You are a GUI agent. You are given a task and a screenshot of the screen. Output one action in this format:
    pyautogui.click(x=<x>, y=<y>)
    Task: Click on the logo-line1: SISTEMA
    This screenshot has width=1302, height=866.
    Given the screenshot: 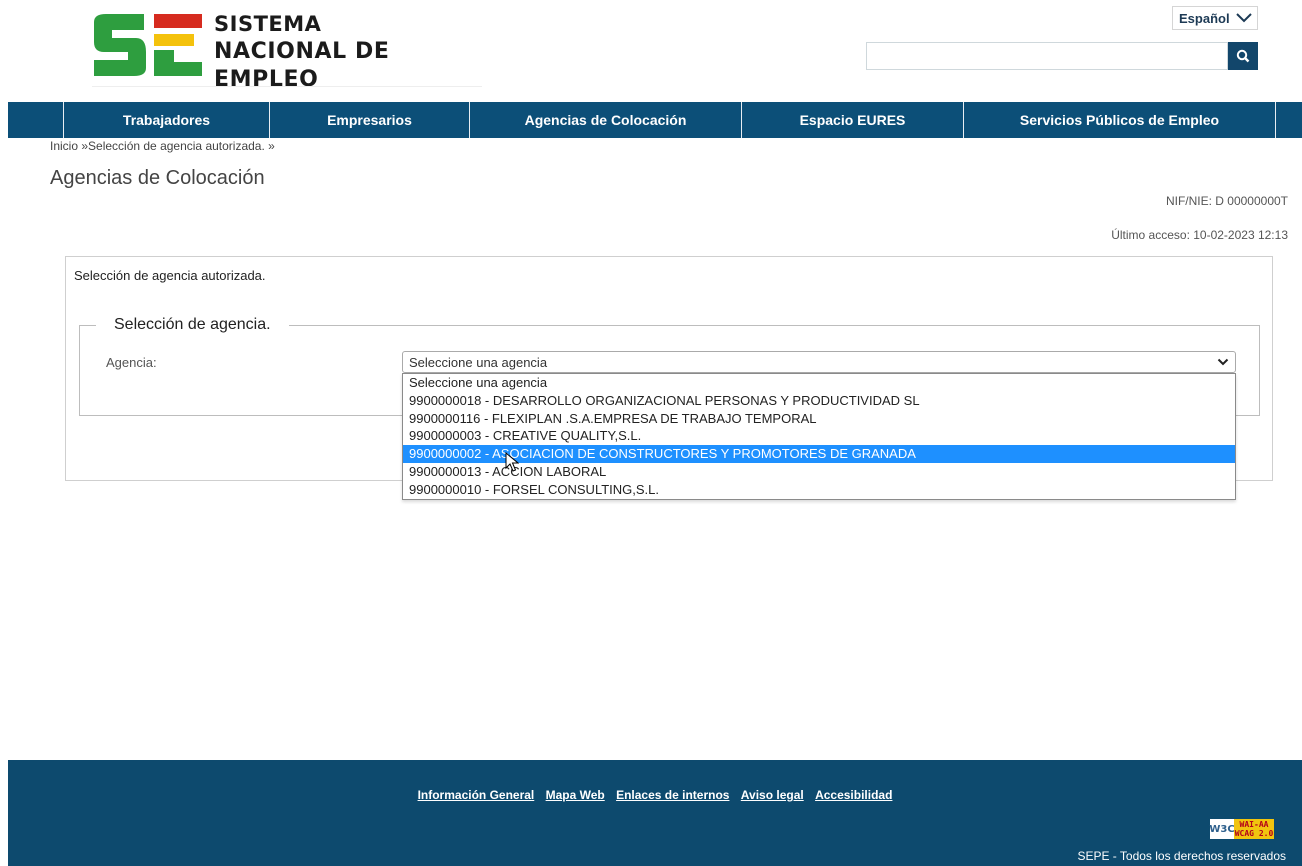 What is the action you would take?
    pyautogui.click(x=268, y=24)
    